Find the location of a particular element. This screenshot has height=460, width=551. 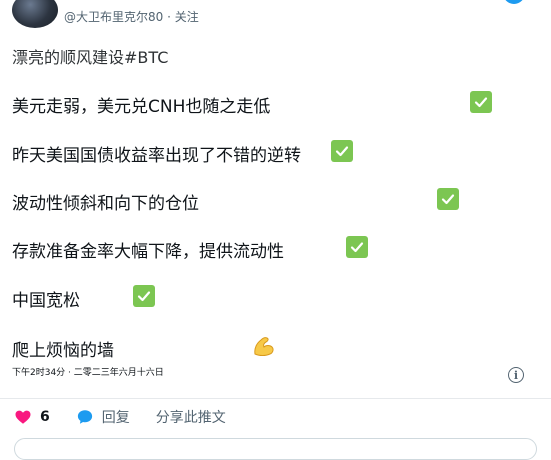

share-label: 分享此推文 is located at coordinates (190, 418).